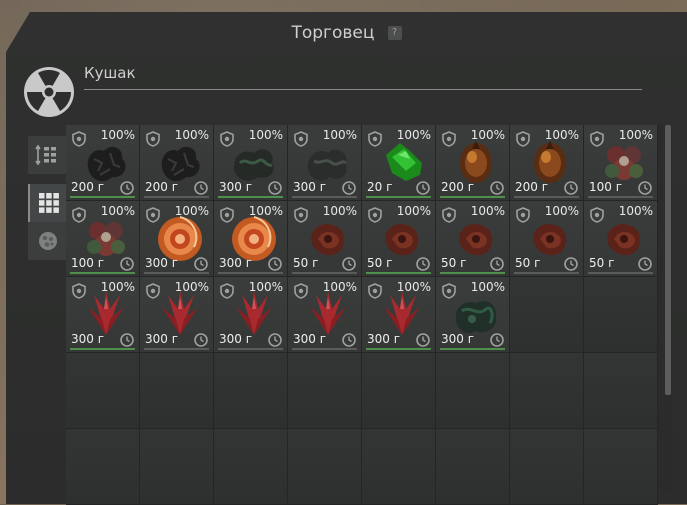 The image size is (687, 505). What do you see at coordinates (380, 187) in the screenshot?
I see `price-label: 20 г` at bounding box center [380, 187].